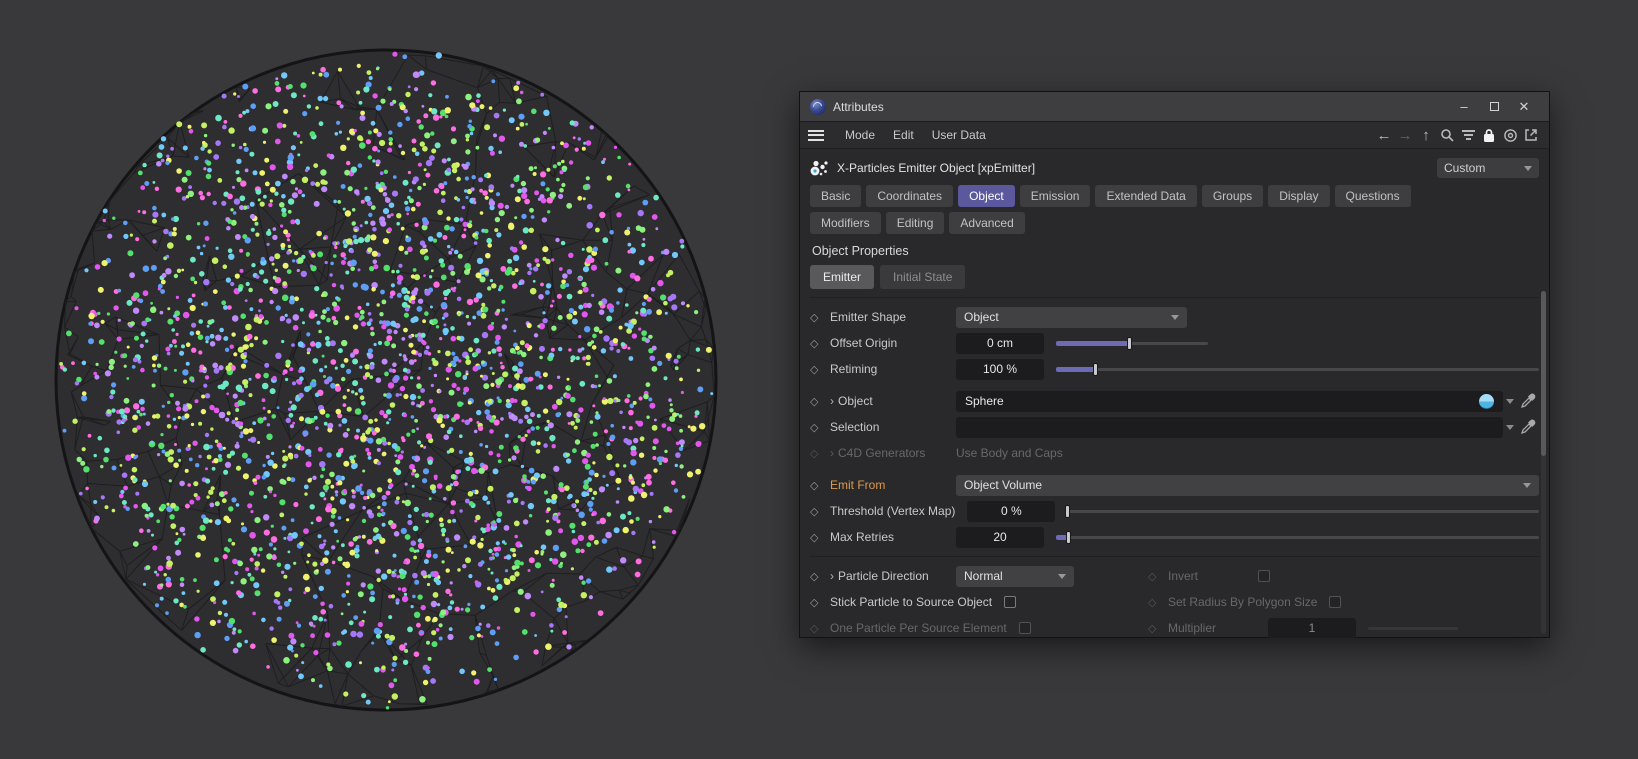 The height and width of the screenshot is (759, 1638). What do you see at coordinates (1000, 537) in the screenshot?
I see `max-retries-input: 20` at bounding box center [1000, 537].